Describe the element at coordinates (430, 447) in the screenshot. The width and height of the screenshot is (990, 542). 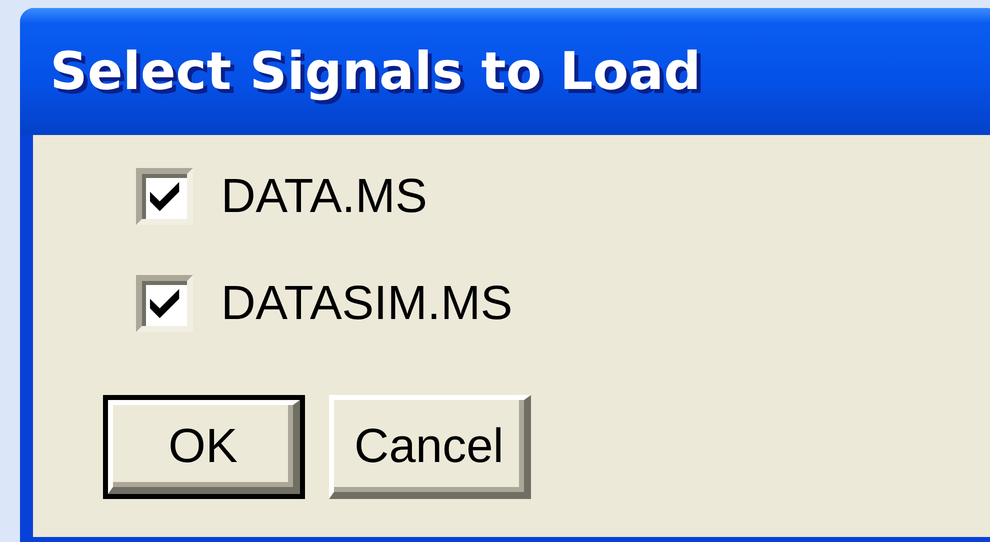
I see `dialog-button: Cancel` at that location.